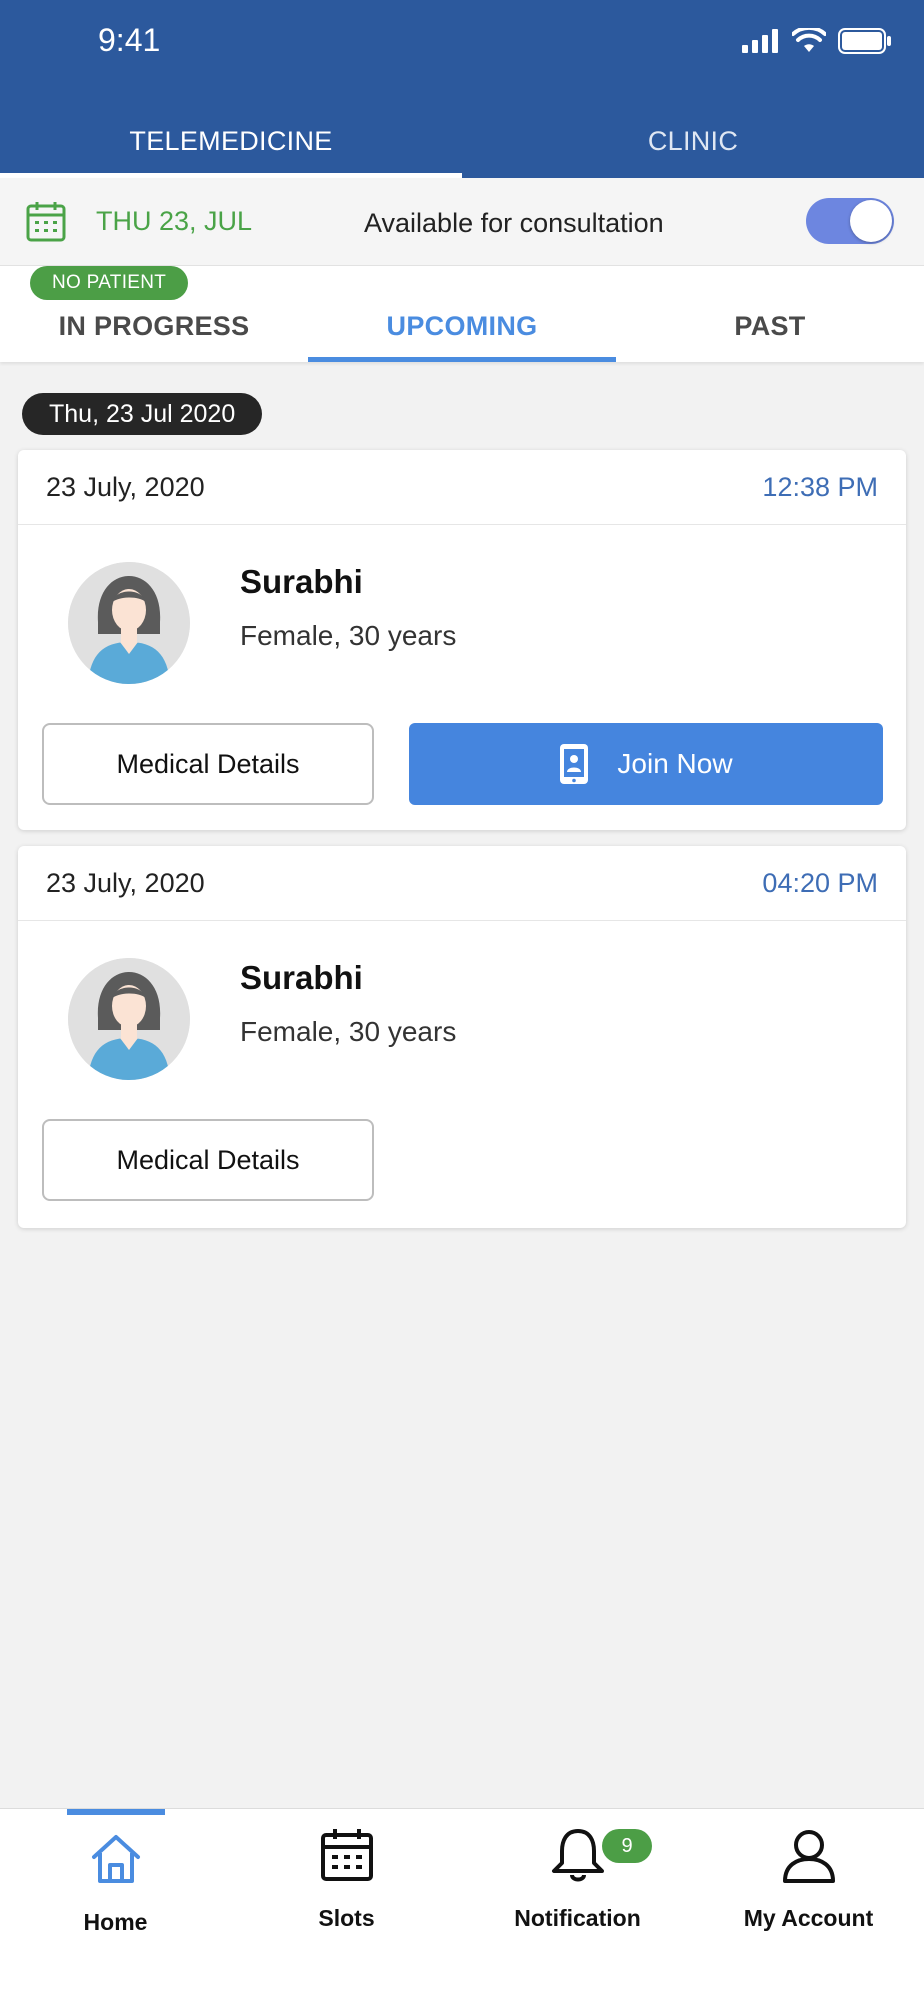  Describe the element at coordinates (864, 41) in the screenshot. I see `battery-icon` at that location.